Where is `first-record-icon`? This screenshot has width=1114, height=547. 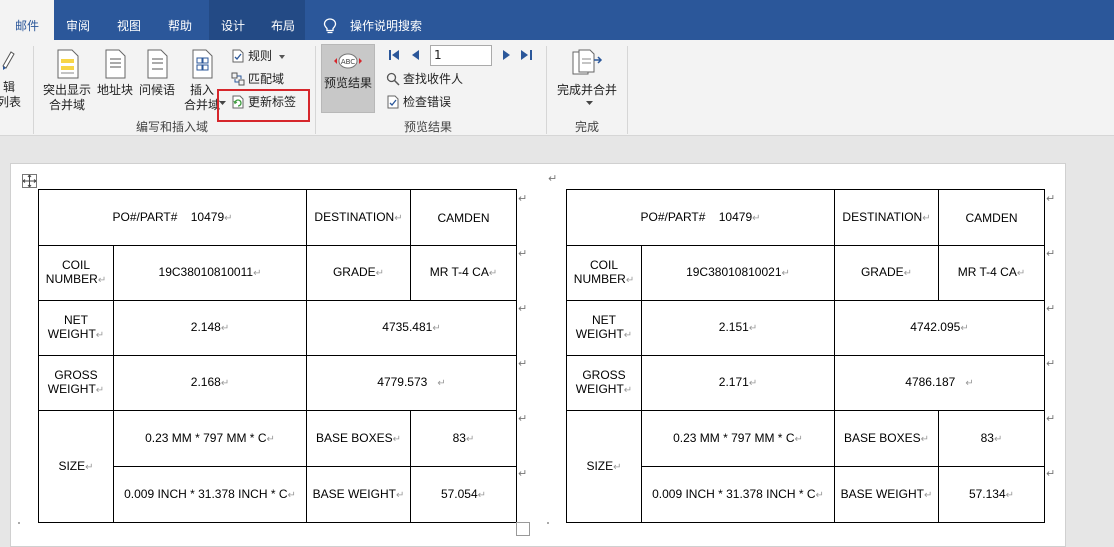
first-record-icon is located at coordinates (394, 55).